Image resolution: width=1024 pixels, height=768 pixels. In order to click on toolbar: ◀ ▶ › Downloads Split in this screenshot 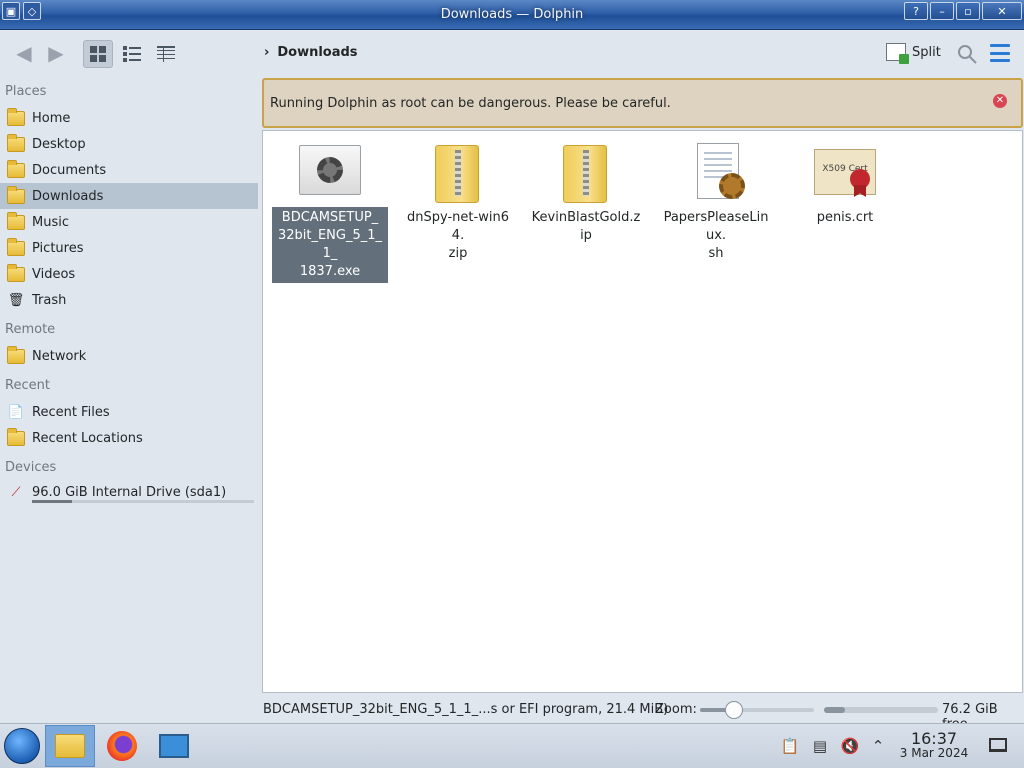, I will do `click(512, 53)`.